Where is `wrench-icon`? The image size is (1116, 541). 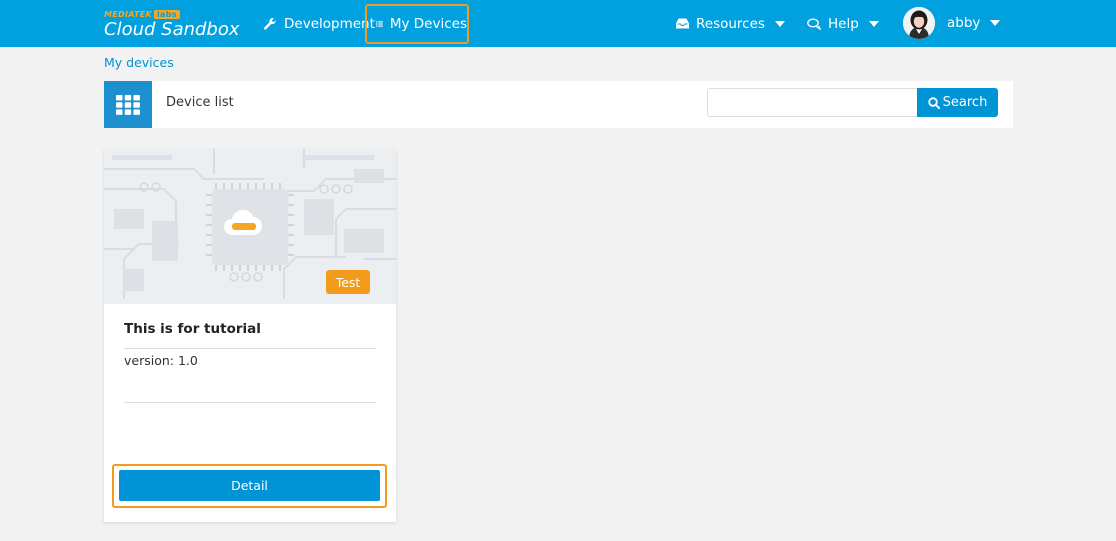 wrench-icon is located at coordinates (269, 23).